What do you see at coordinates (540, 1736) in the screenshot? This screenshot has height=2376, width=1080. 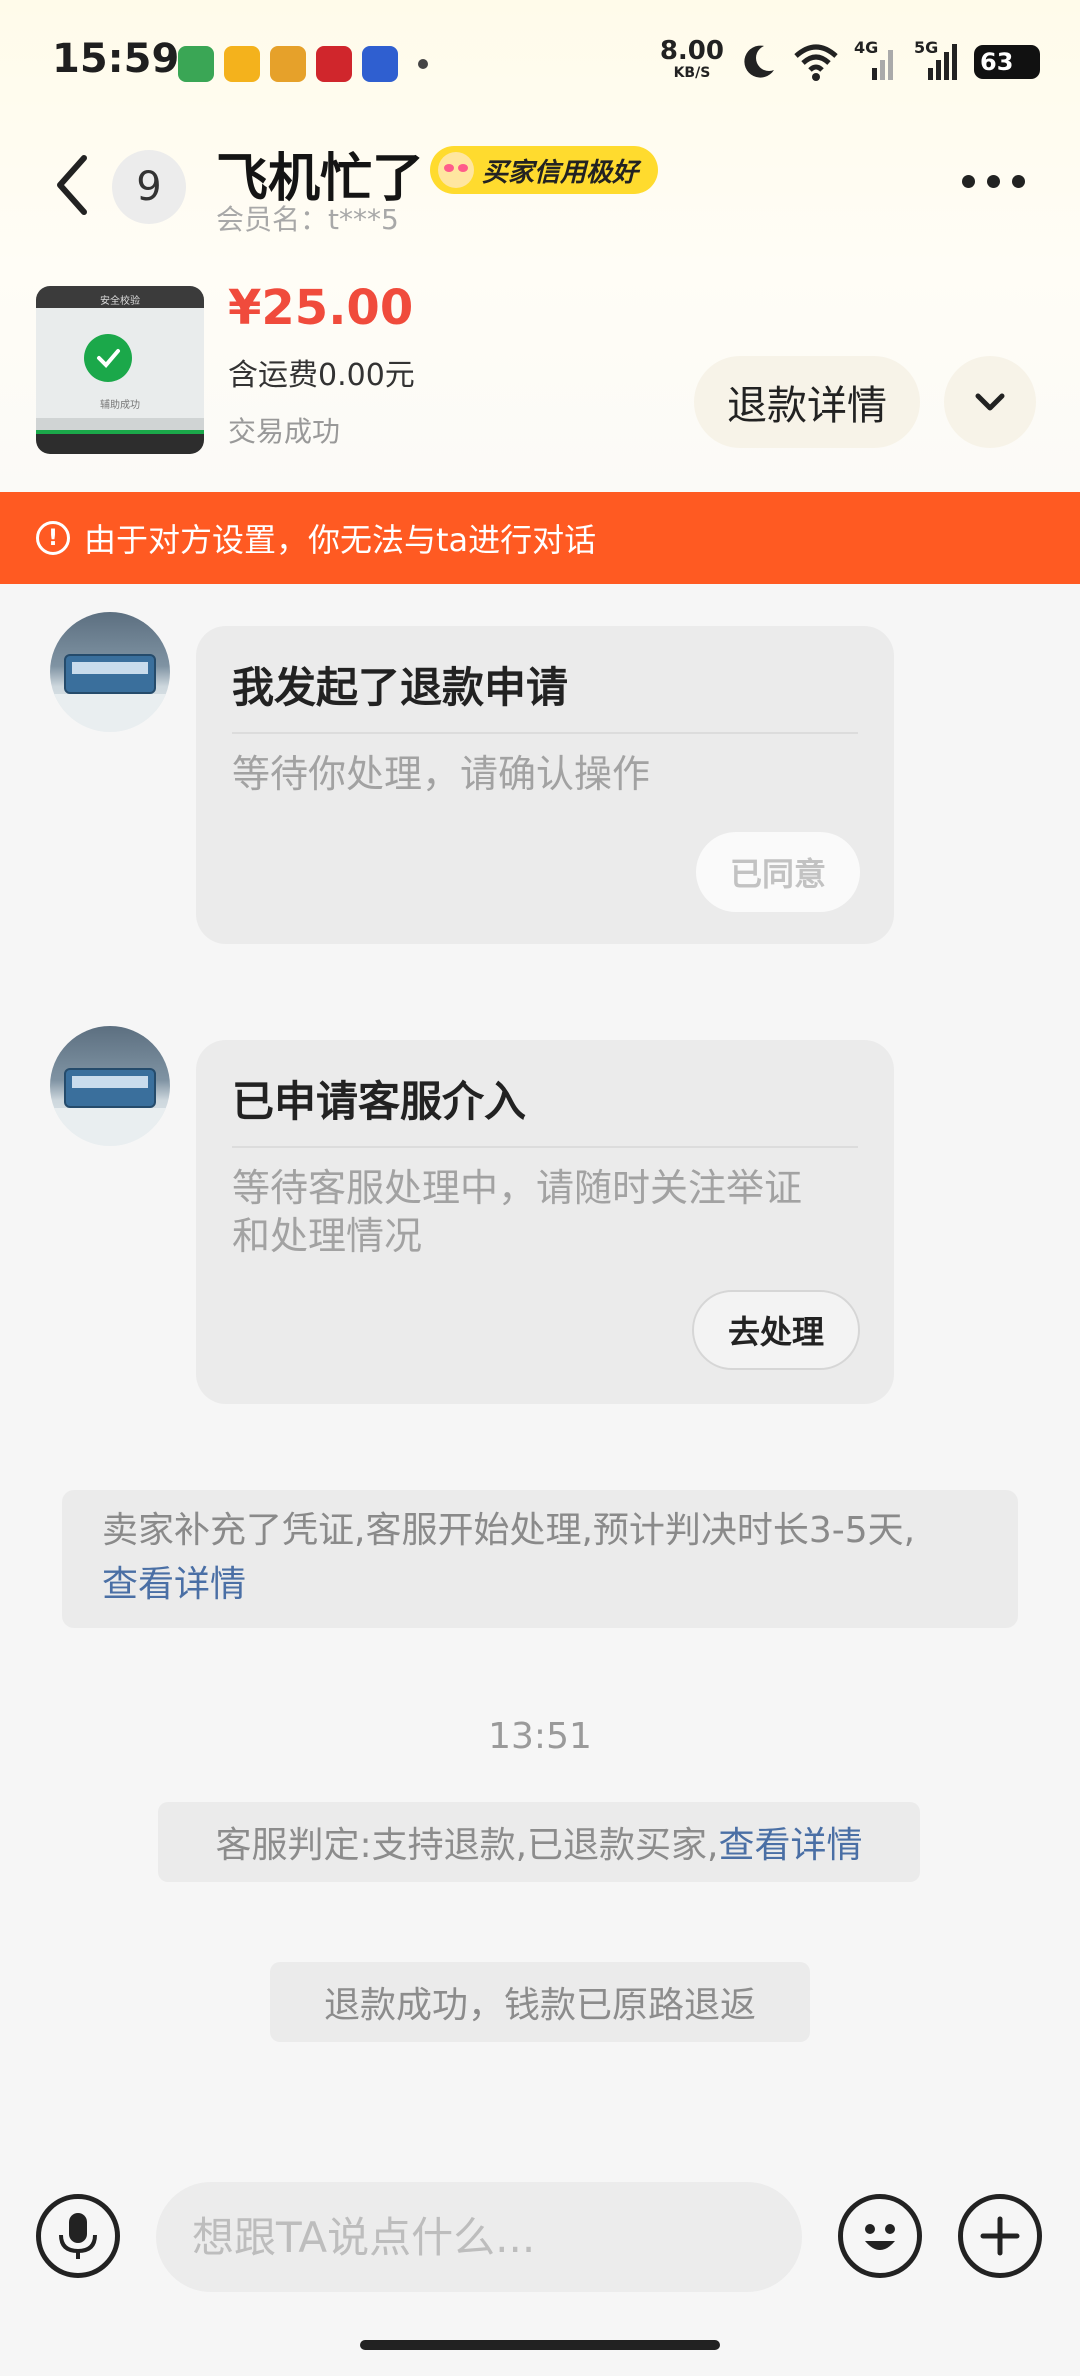 I see `message-timestamp: 13:51` at bounding box center [540, 1736].